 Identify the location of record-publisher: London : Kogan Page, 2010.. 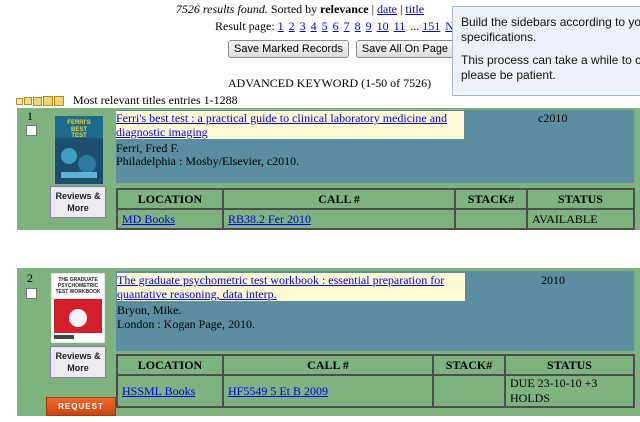
(186, 324).